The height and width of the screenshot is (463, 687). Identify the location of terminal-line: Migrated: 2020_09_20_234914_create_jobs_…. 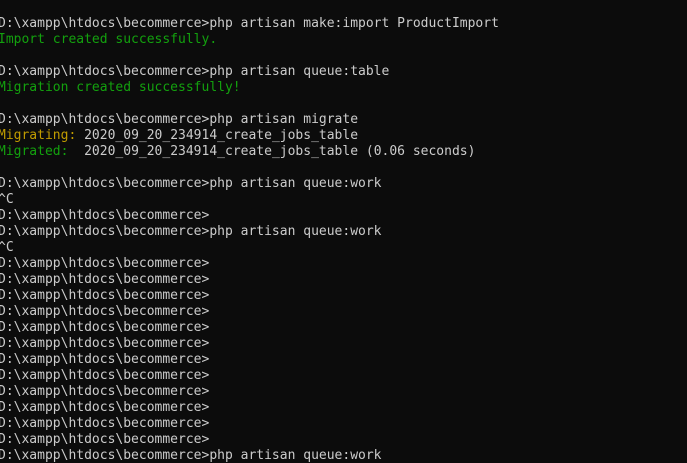
(343, 152).